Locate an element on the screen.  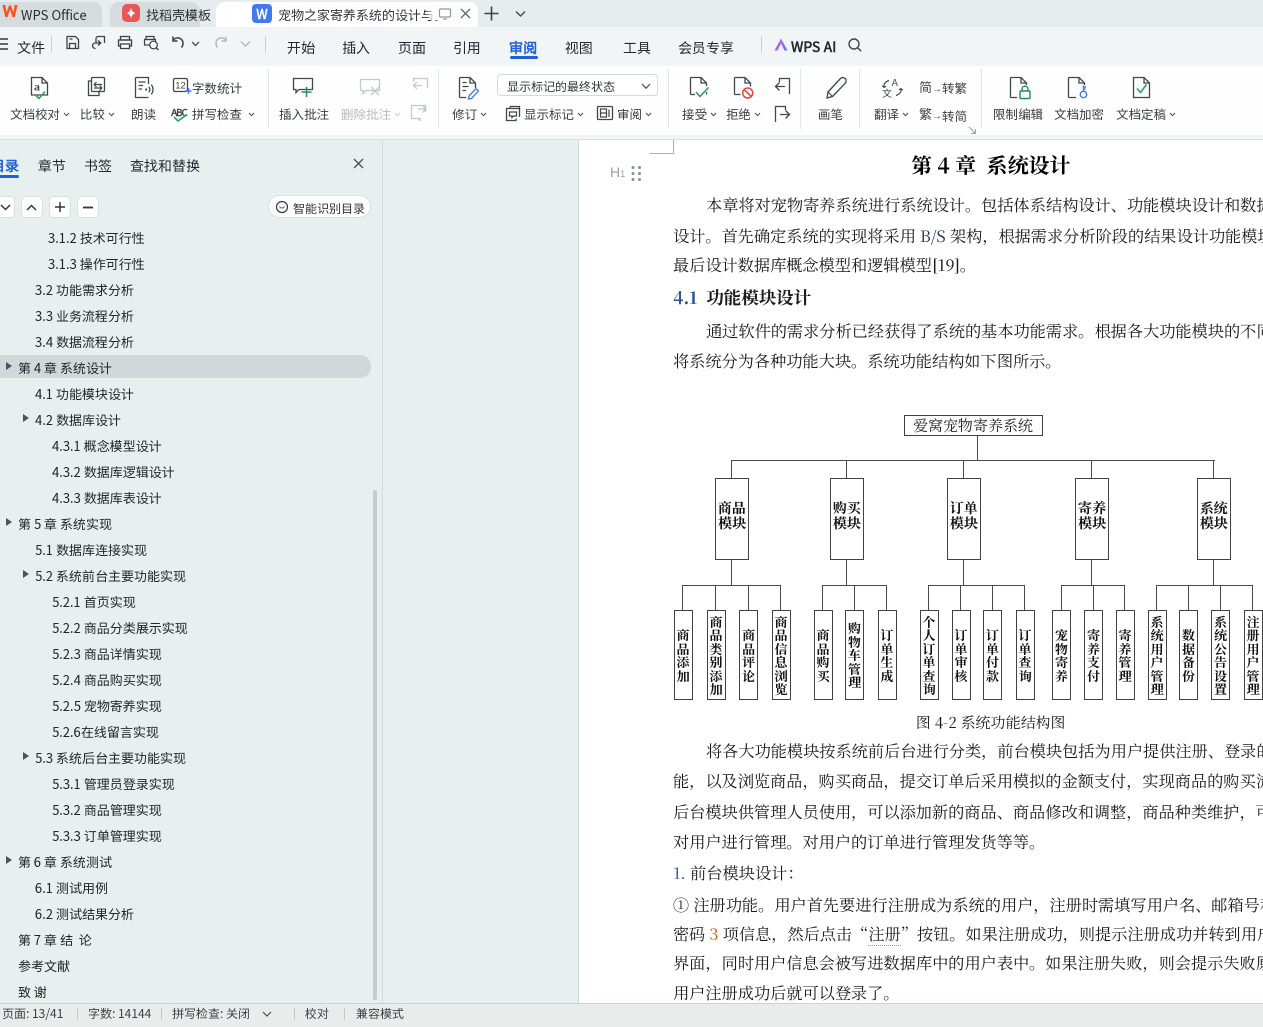
svg-text: A is located at coordinates (895, 82).